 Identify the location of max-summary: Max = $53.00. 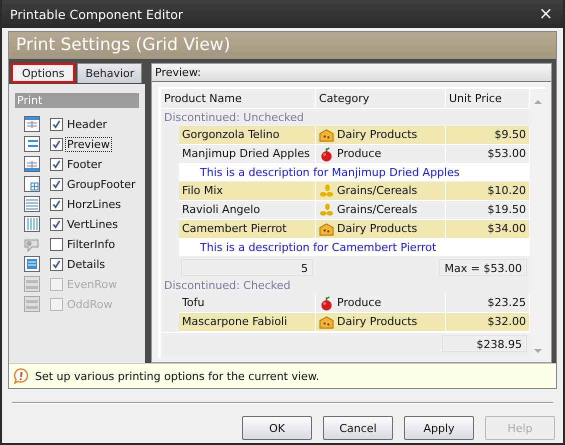
(483, 267).